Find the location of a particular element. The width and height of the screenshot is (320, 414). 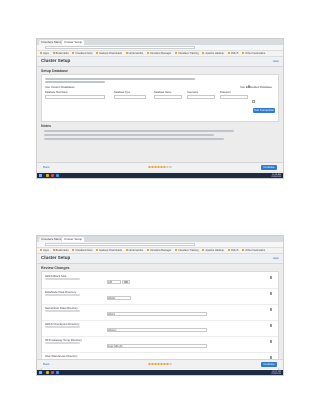

db-username-input is located at coordinates (201, 97).